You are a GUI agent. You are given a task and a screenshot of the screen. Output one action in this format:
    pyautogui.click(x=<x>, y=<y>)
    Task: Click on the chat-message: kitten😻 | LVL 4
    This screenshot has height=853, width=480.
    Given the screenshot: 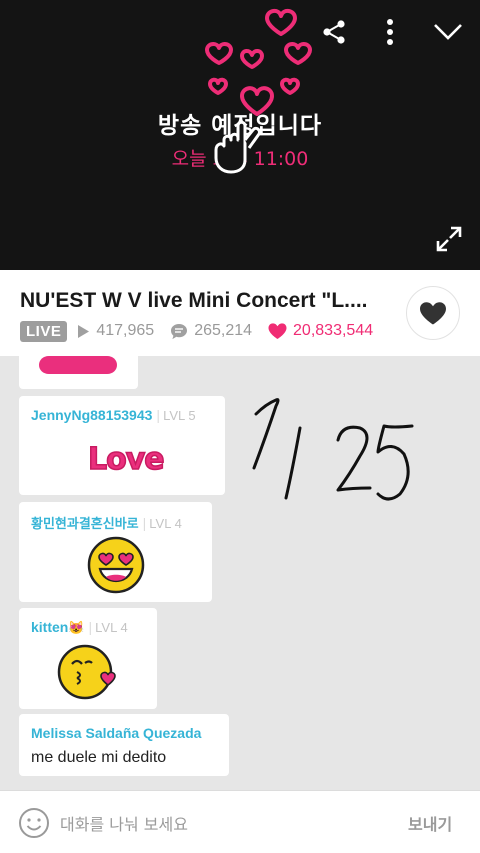 What is the action you would take?
    pyautogui.click(x=88, y=658)
    